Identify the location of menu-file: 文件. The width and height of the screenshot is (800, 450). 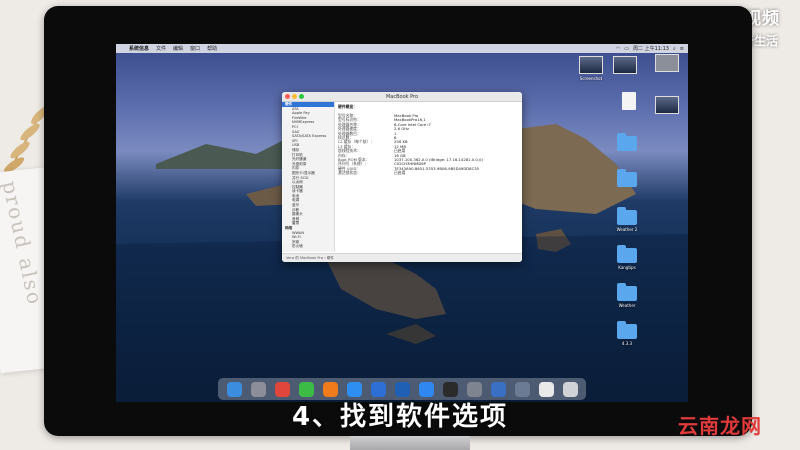
(161, 48).